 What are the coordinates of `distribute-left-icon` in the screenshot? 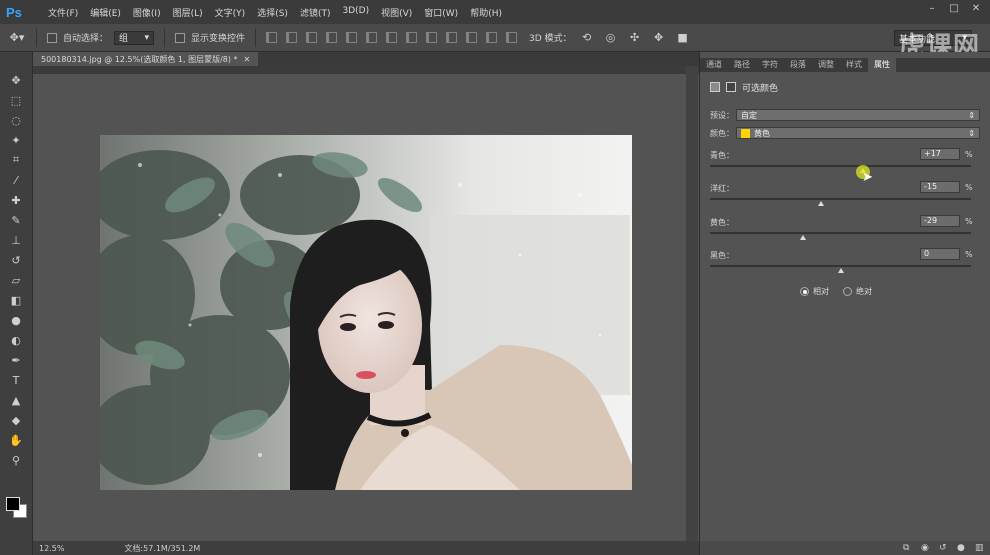 It's located at (452, 37).